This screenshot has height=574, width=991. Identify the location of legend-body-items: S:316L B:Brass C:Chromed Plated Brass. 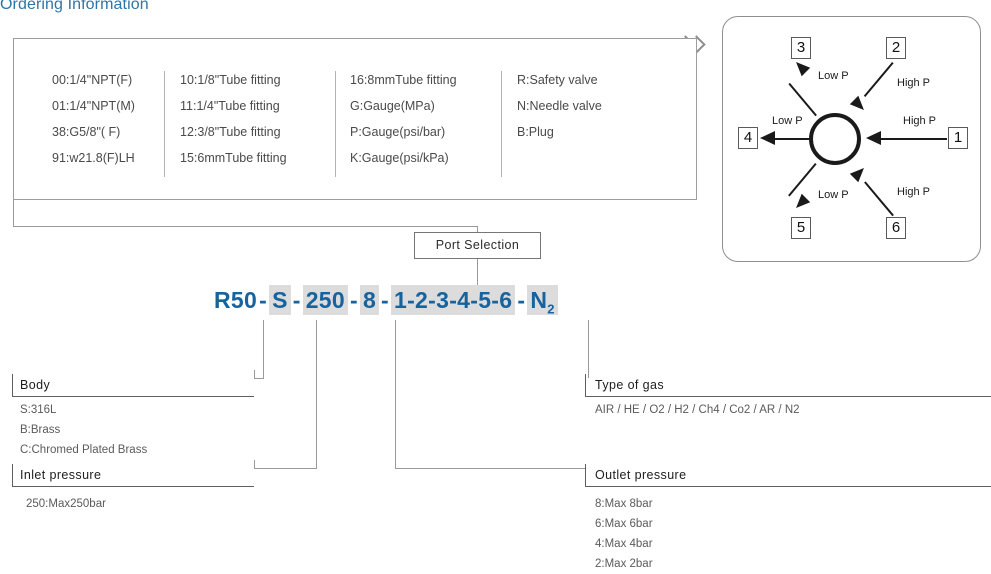
(83, 430).